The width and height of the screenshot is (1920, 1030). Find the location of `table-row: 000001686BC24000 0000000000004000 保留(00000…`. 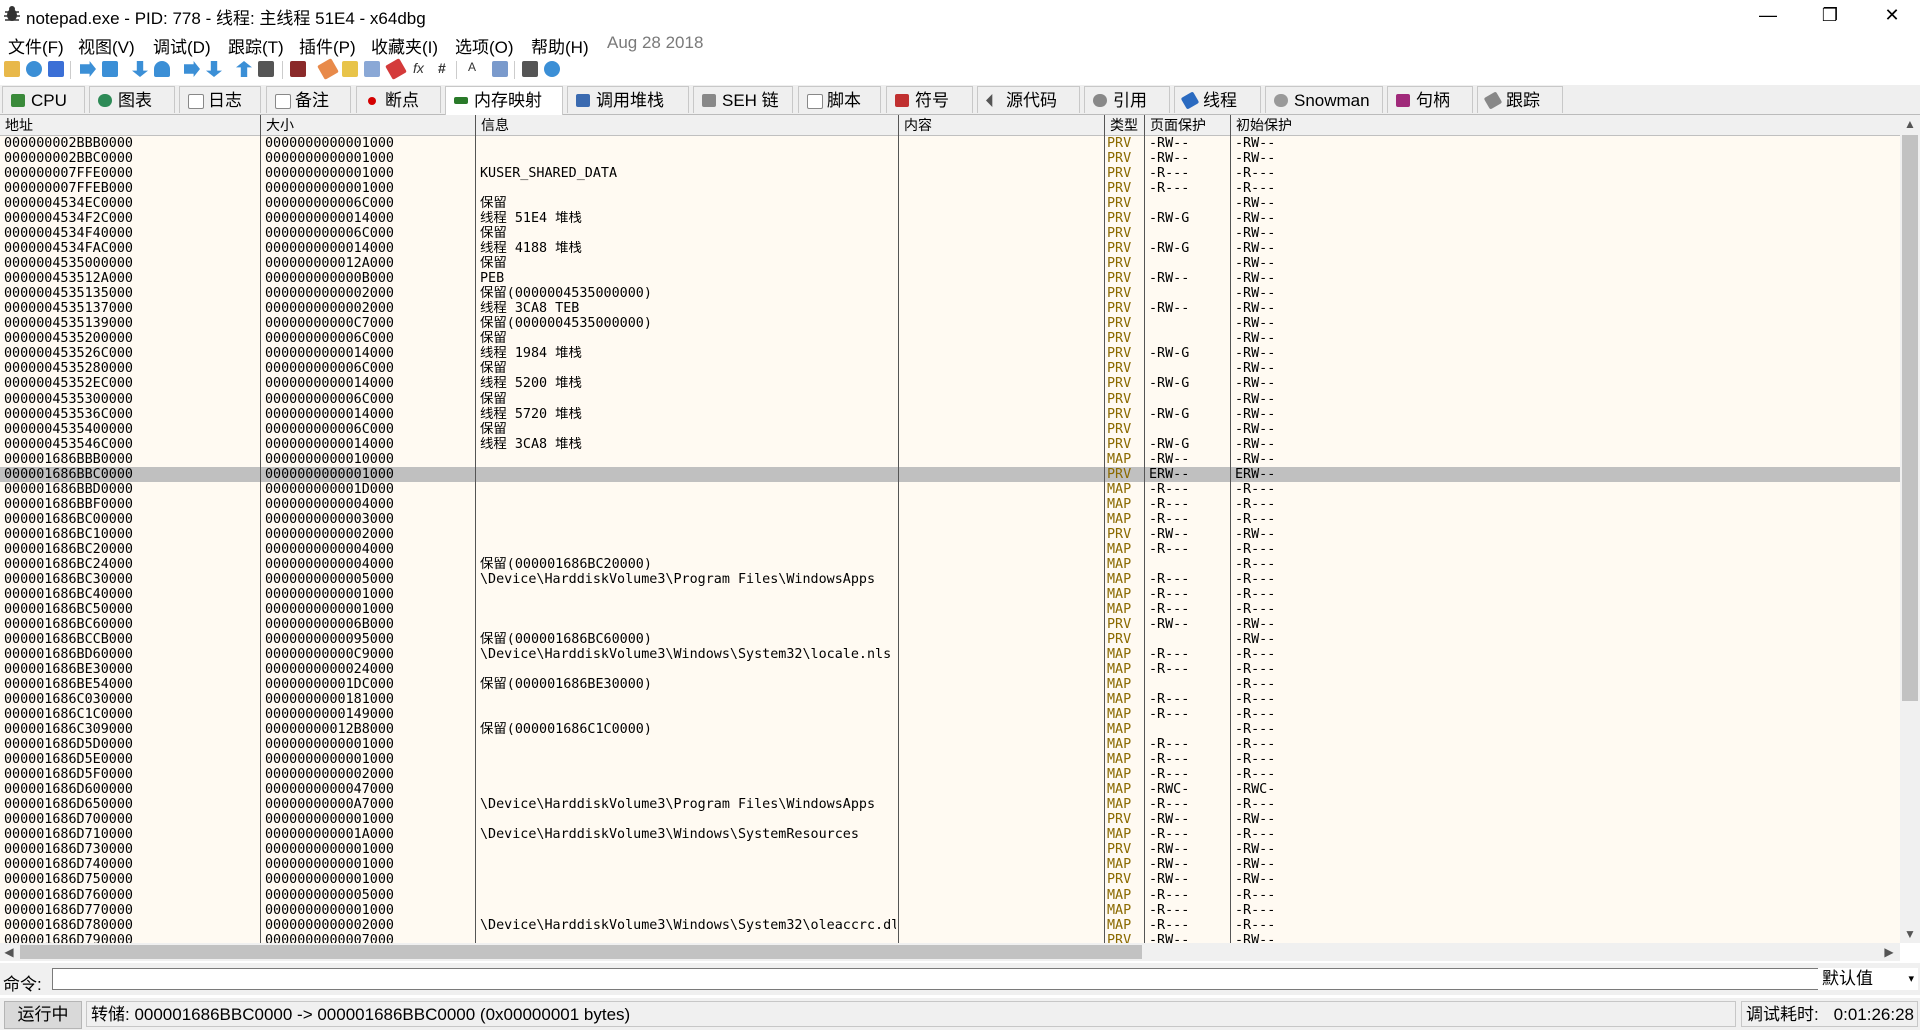

table-row: 000001686BC24000 0000000000004000 保留(00000… is located at coordinates (950, 564).